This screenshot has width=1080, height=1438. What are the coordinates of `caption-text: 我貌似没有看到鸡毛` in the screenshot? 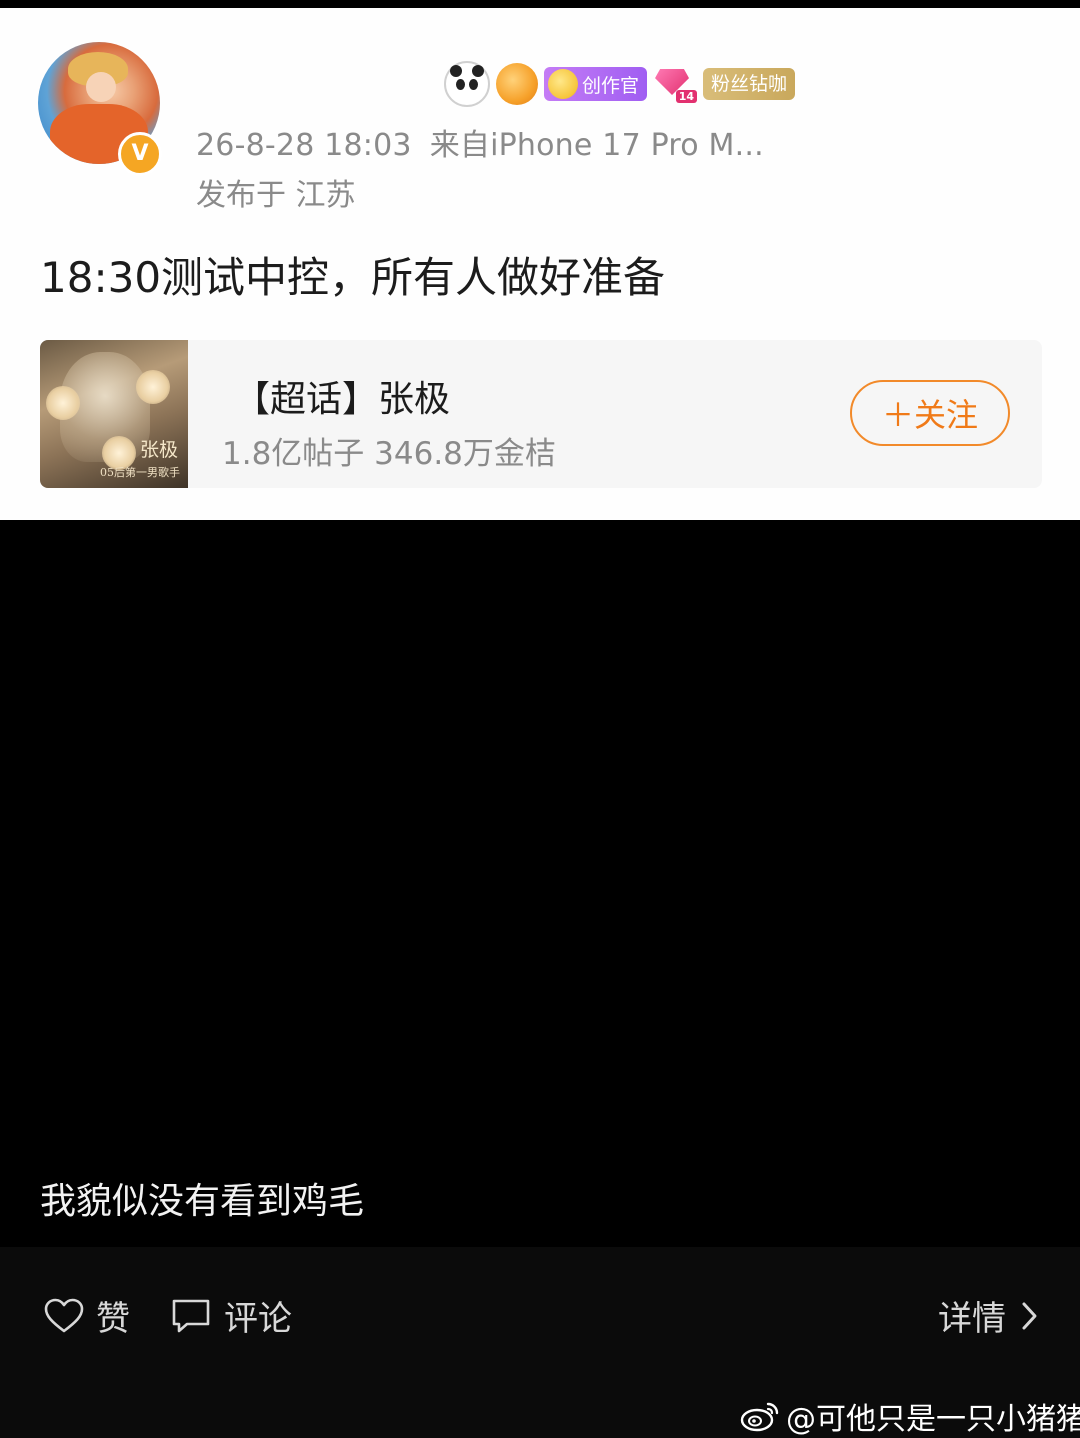 It's located at (202, 1201).